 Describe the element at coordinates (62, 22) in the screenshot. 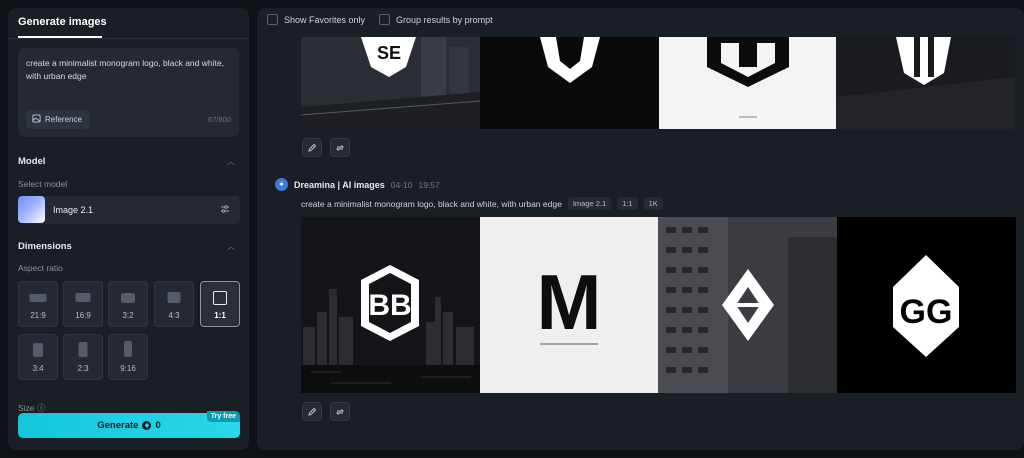

I see `tab-generate-images: Generate images` at that location.